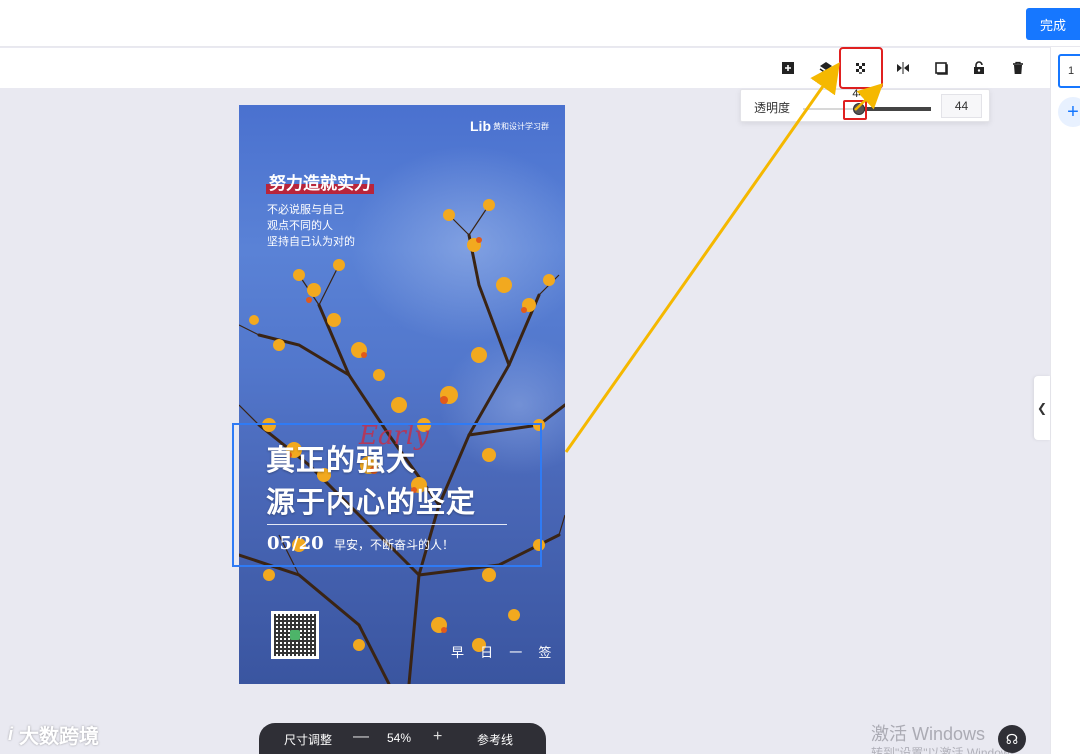  Describe the element at coordinates (394, 545) in the screenshot. I see `poster-greeting: 早安，不断奋斗的人！` at that location.